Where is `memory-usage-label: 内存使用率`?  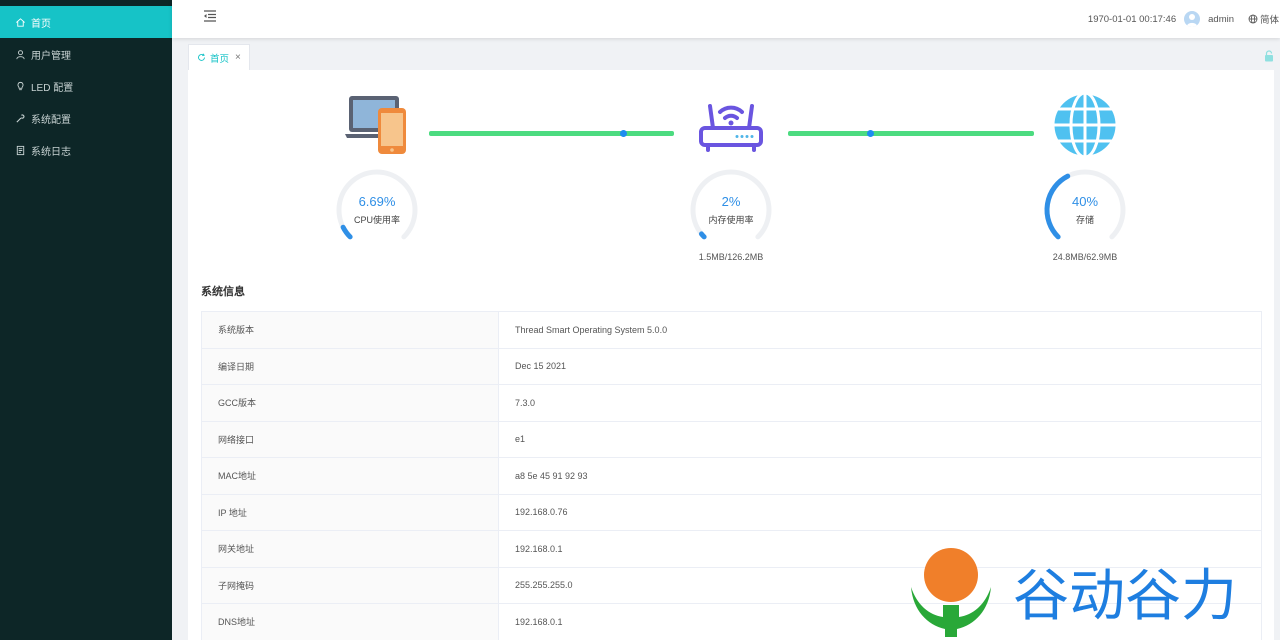
memory-usage-label: 内存使用率 is located at coordinates (731, 220).